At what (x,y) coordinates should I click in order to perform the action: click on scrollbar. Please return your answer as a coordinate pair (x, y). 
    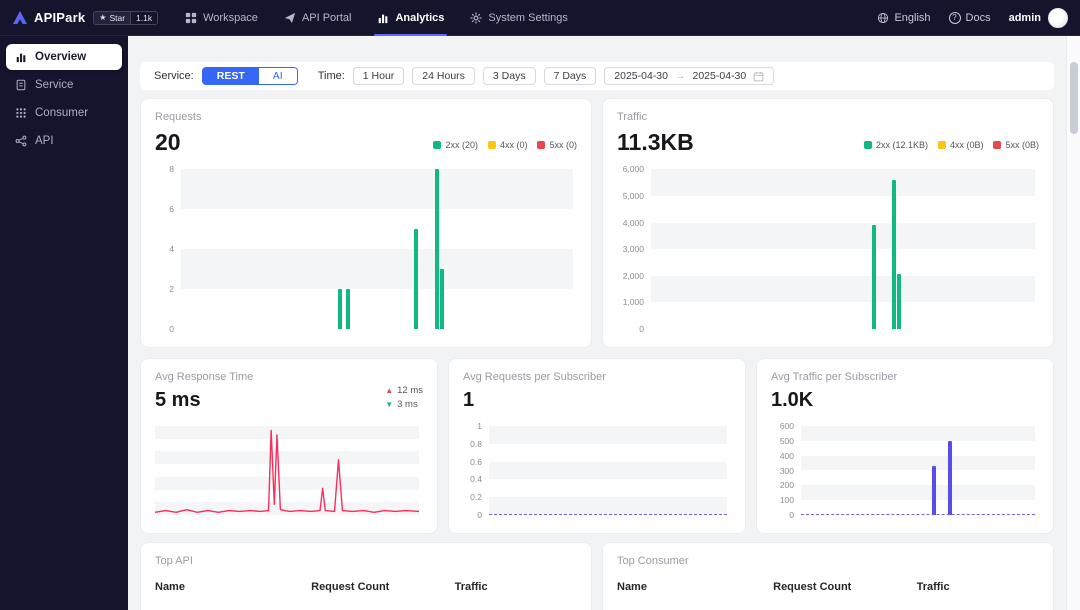
    Looking at the image, I should click on (1073, 323).